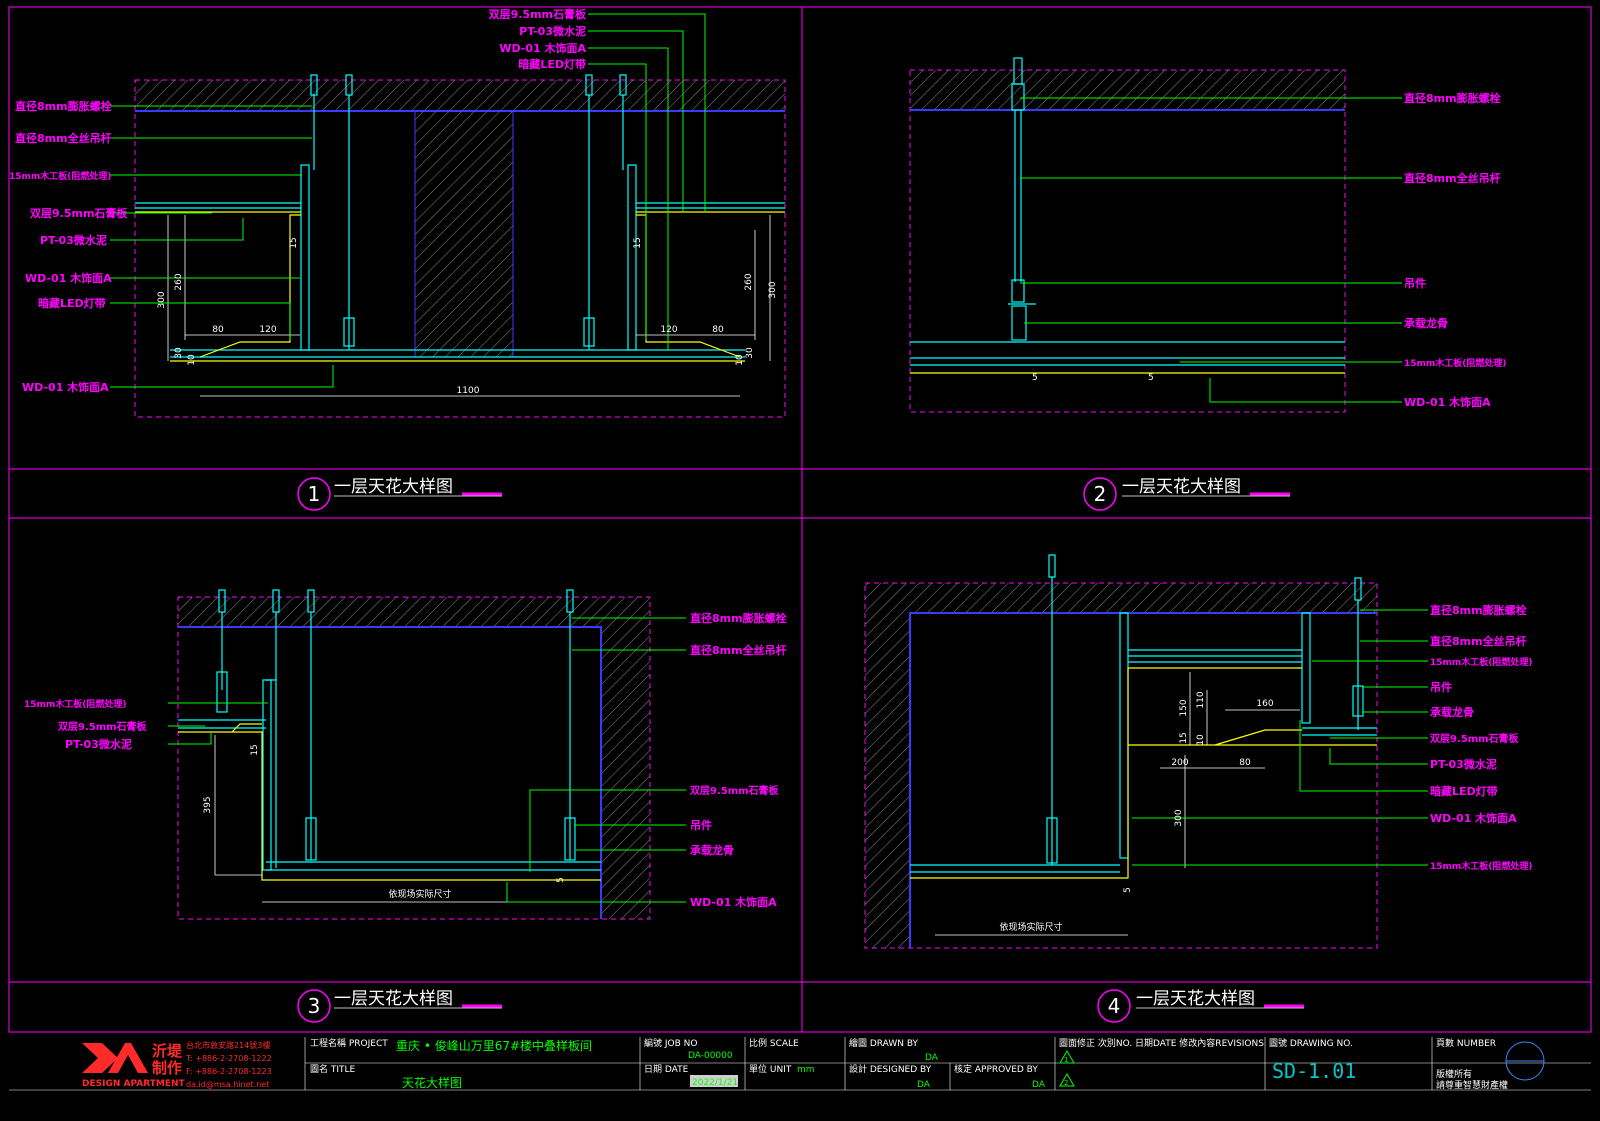 This screenshot has width=1600, height=1121. Describe the element at coordinates (1100, 494) in the screenshot. I see `d2-number: 2` at that location.